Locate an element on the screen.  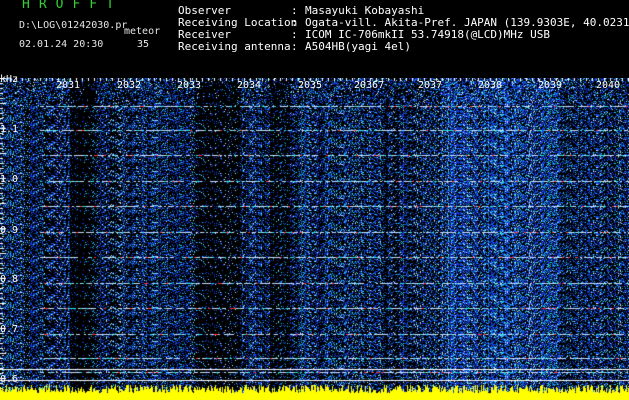
y-tick-label: 1.1 is located at coordinates (9, 129).